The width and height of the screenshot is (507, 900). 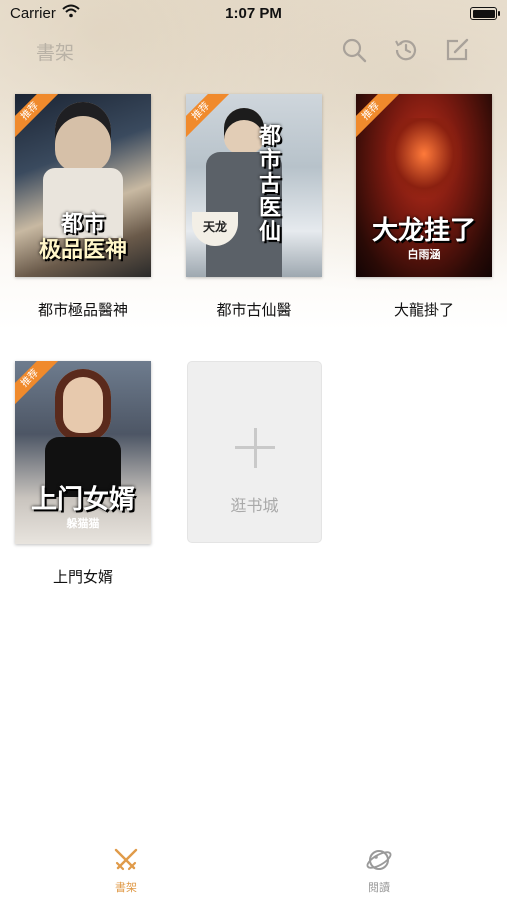 What do you see at coordinates (55, 53) in the screenshot?
I see `page-title: 書架` at bounding box center [55, 53].